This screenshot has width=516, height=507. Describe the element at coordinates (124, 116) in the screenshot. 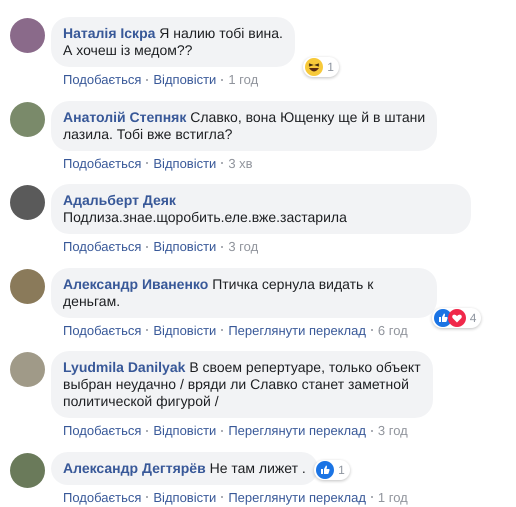

I see `author-link: Анатолій Степняк` at that location.